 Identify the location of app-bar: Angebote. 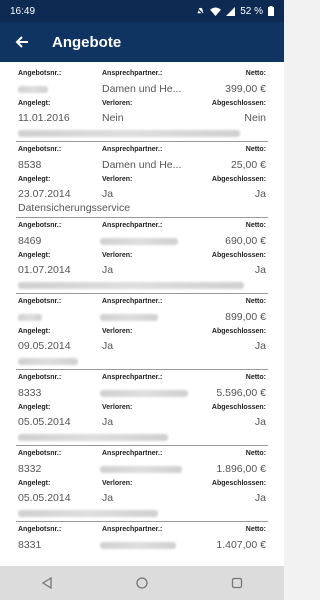
(142, 42).